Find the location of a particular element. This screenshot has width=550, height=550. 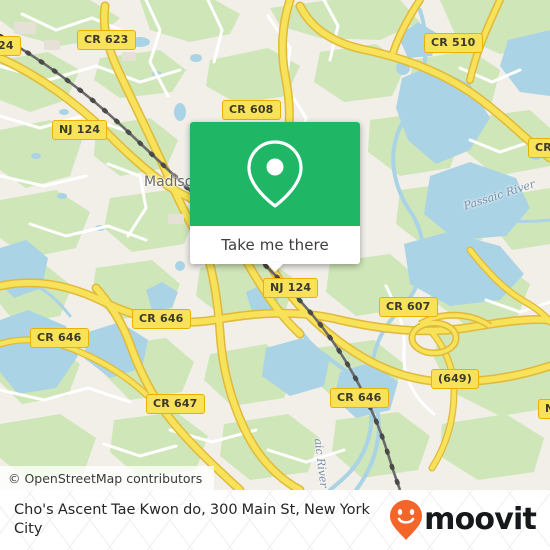

road-shield-n-right: N is located at coordinates (544, 409).